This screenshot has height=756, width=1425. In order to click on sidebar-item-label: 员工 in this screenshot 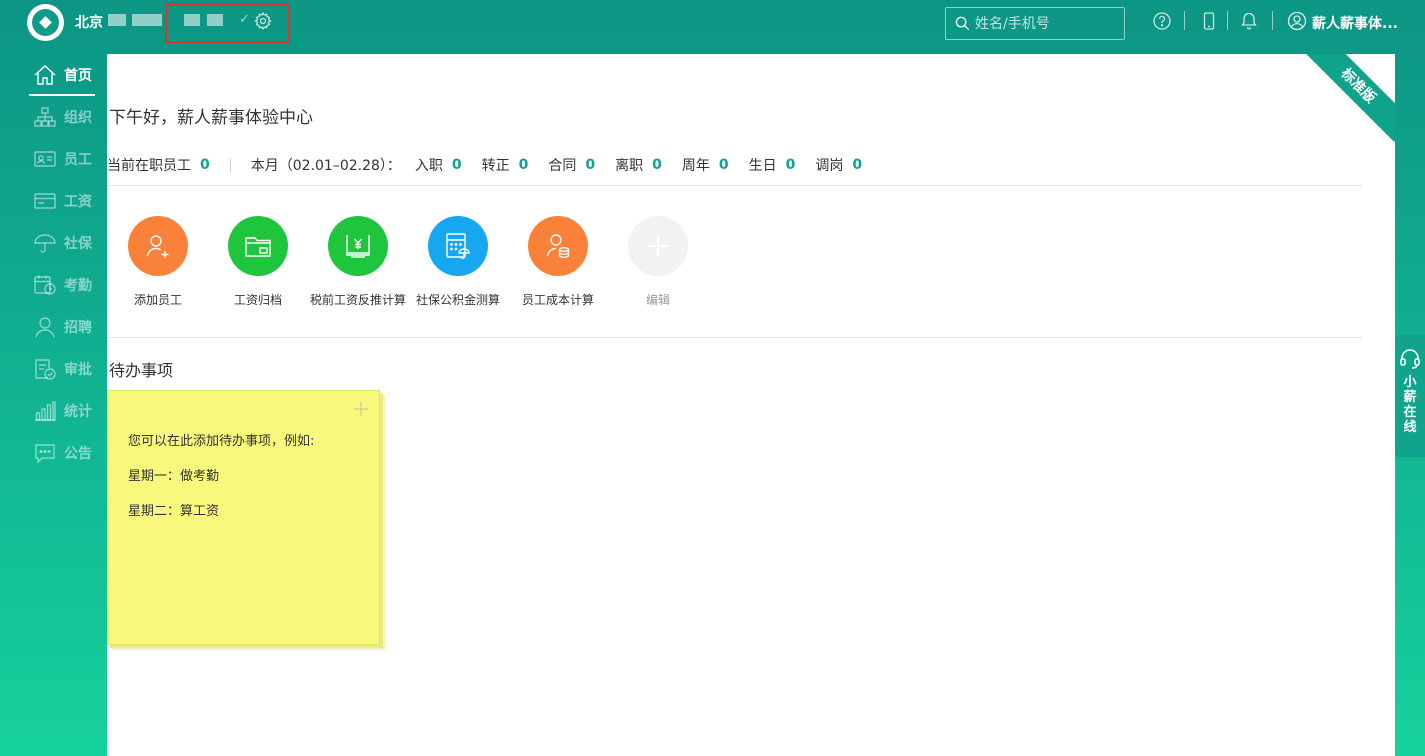, I will do `click(78, 160)`.